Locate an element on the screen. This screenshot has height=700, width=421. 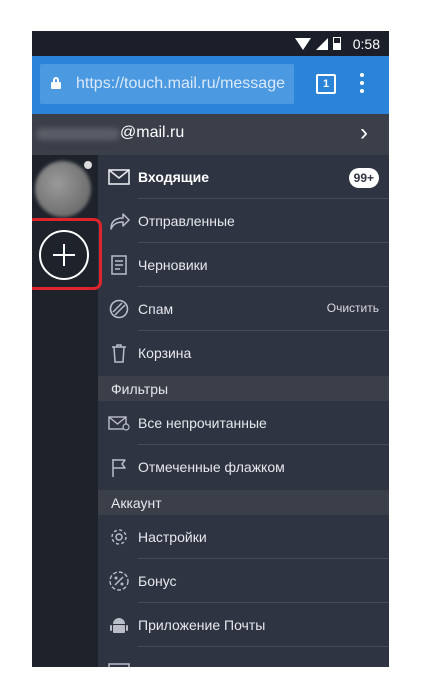
menu-item-label: Настройки is located at coordinates (172, 537).